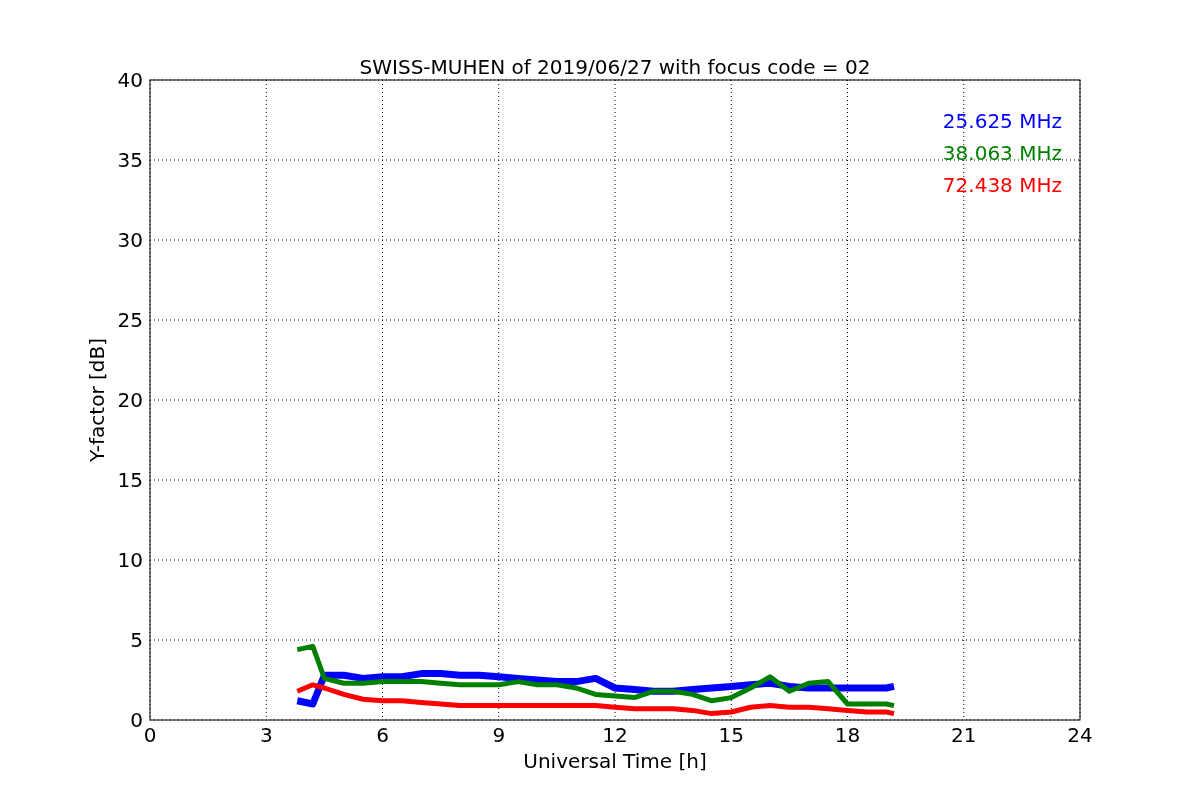  I want to click on y-tick-label: 35, so click(130, 160).